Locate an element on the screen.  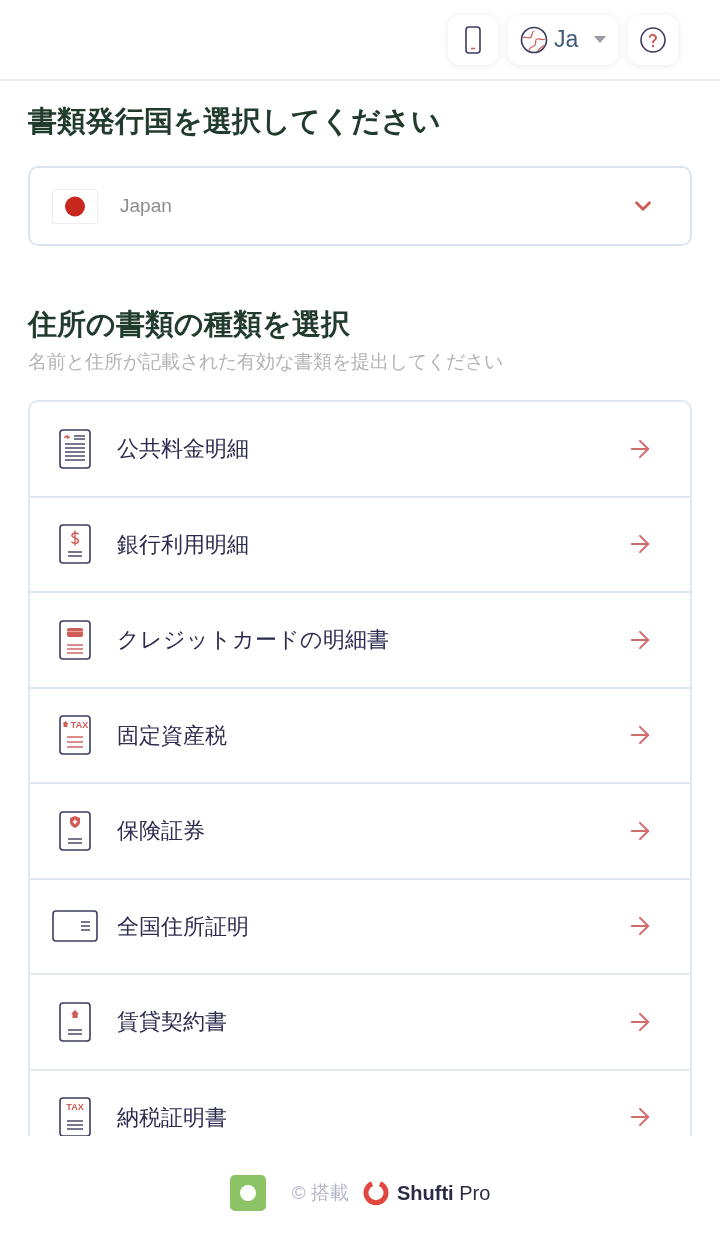
app-logo-icon is located at coordinates (247, 1193).